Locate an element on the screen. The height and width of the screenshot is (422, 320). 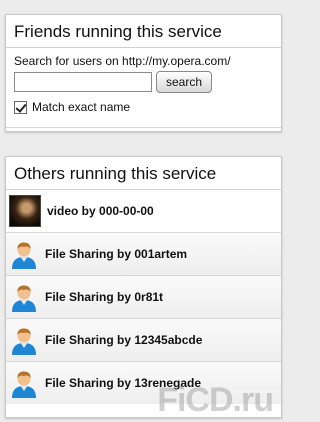
list-item-label: video by 000-00-00 is located at coordinates (100, 211).